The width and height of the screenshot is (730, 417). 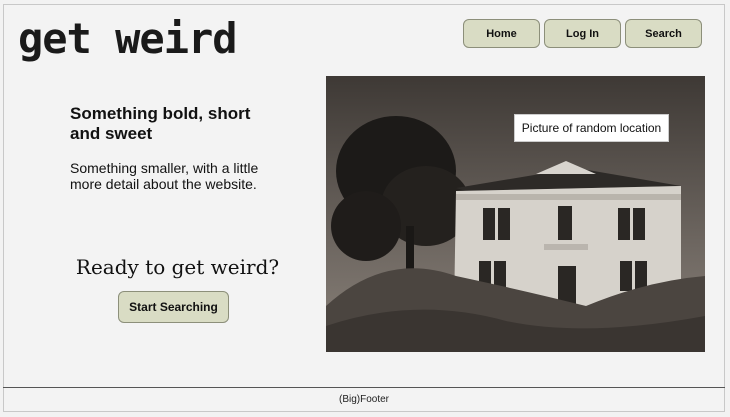 I want to click on footer-divider, so click(x=364, y=387).